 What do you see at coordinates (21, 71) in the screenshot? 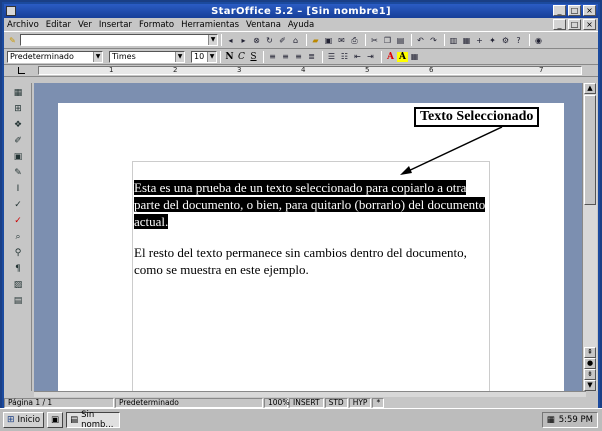
I see `tab-type-icon` at bounding box center [21, 71].